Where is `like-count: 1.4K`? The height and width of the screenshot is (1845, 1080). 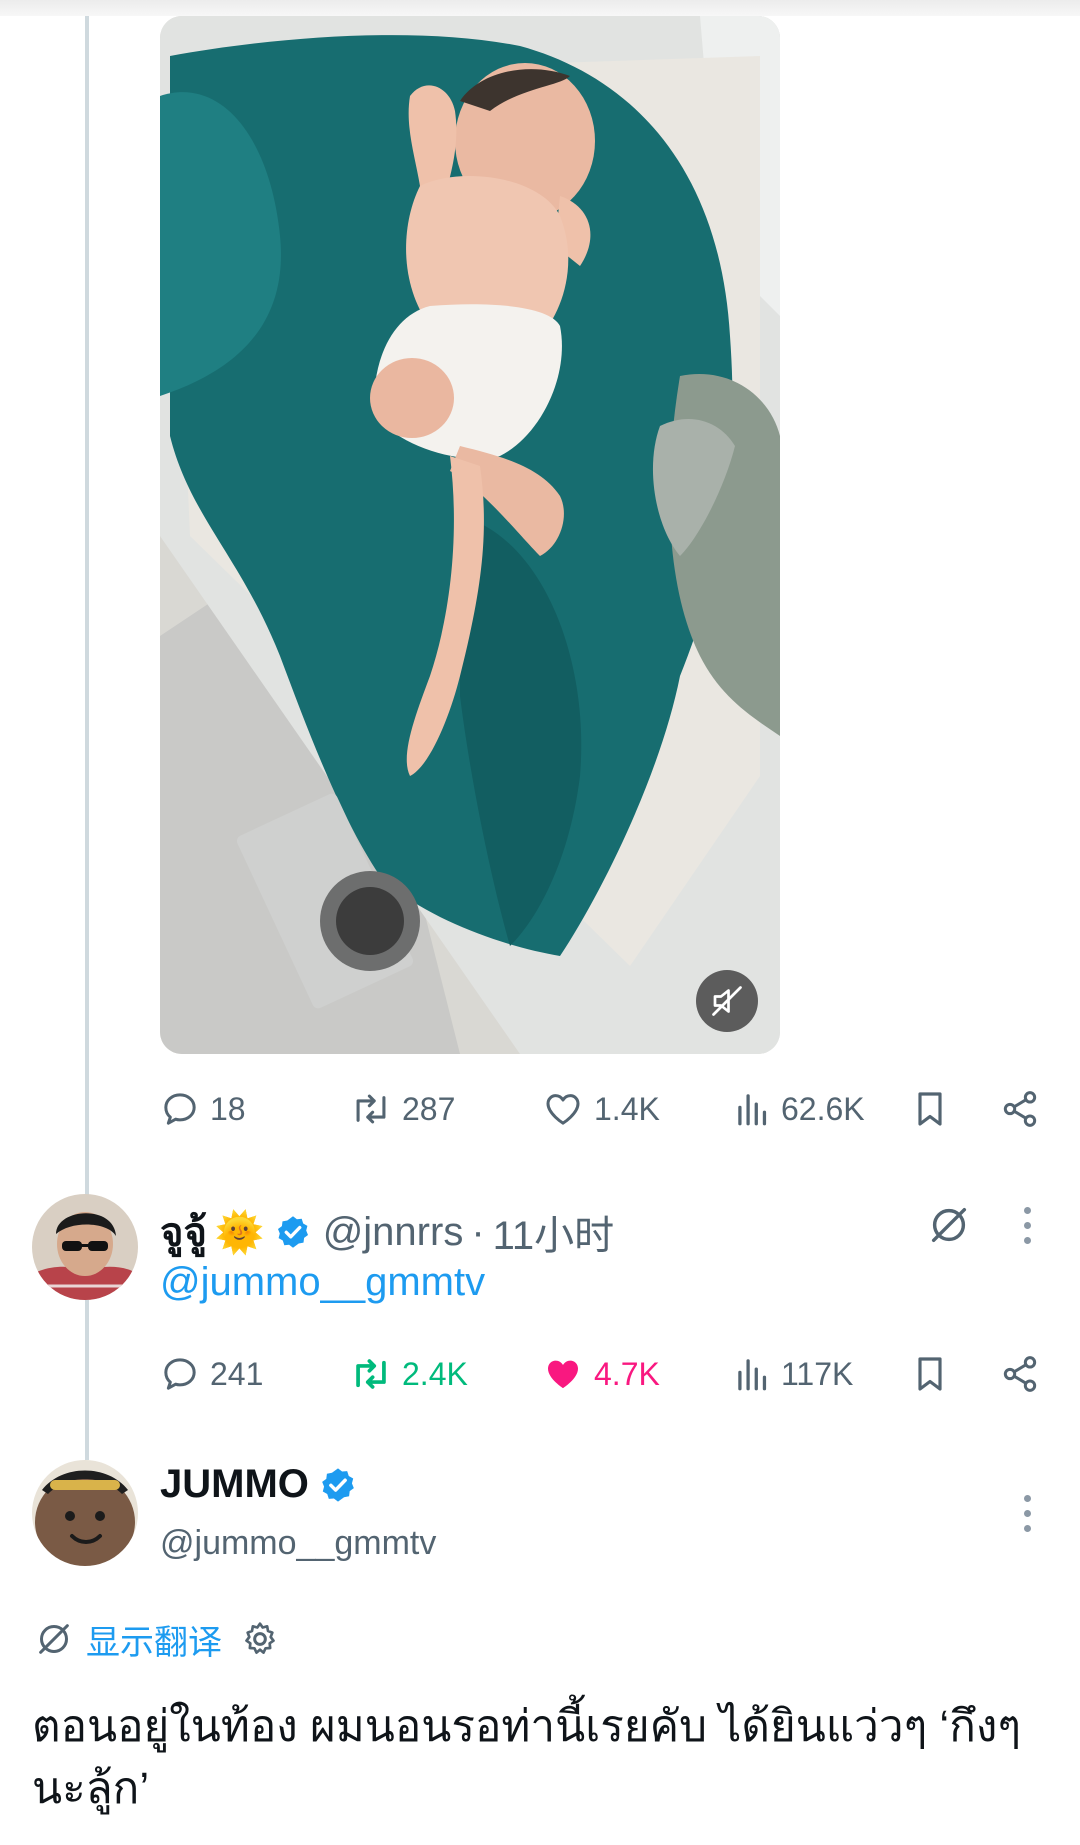
like-count: 1.4K is located at coordinates (627, 1108).